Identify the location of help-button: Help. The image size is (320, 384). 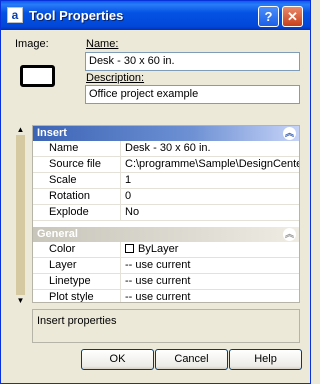
(265, 359).